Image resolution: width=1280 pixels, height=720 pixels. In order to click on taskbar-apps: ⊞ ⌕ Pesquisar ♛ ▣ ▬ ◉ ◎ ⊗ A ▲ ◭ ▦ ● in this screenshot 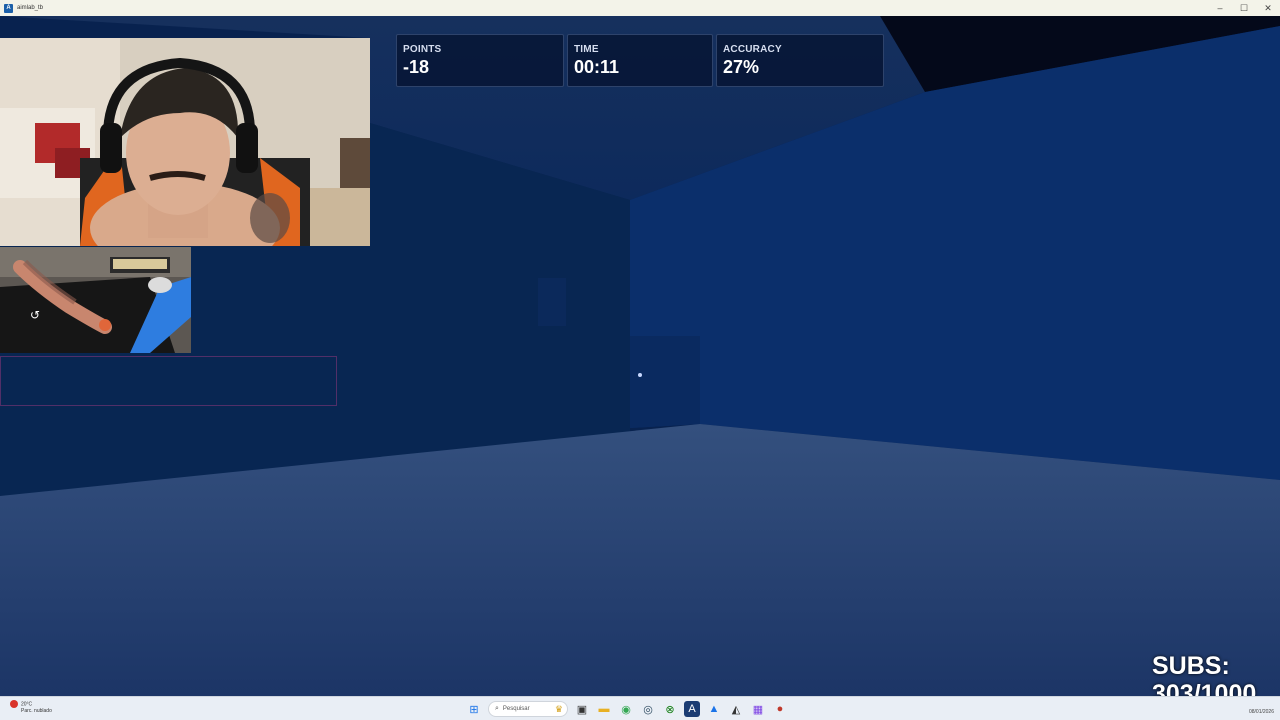, I will do `click(627, 709)`.